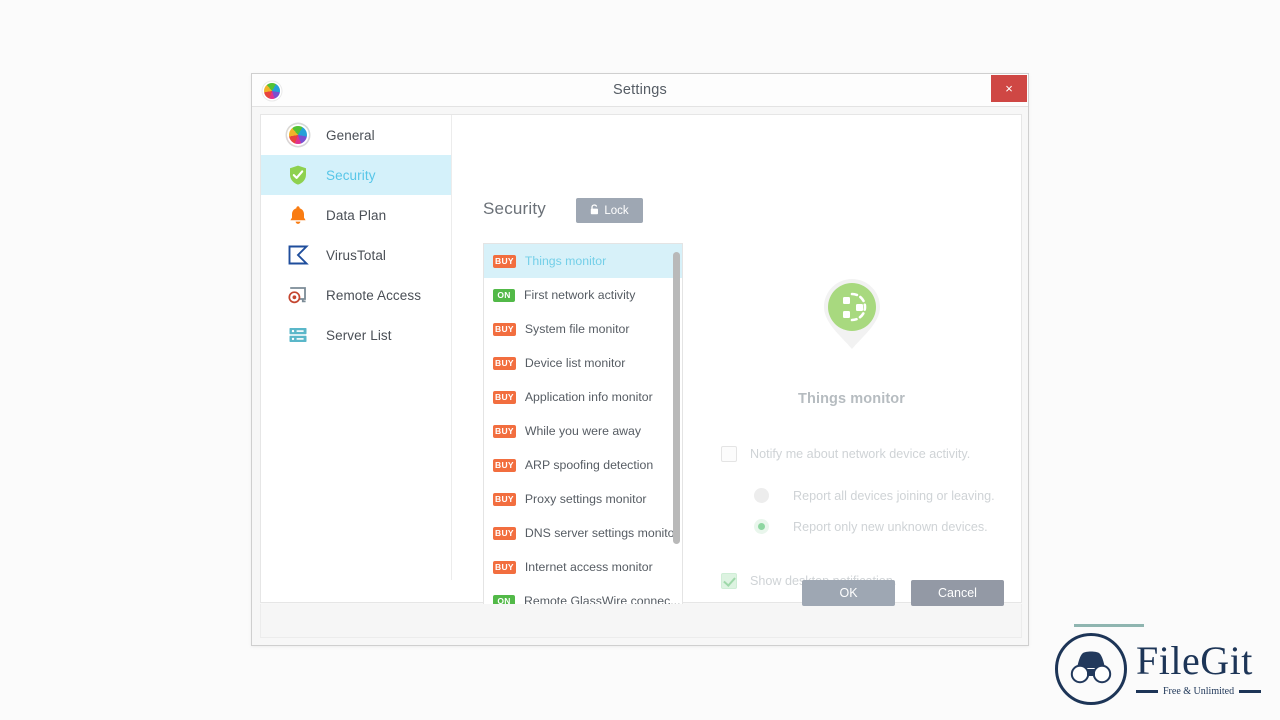 The width and height of the screenshot is (1280, 720). I want to click on bell-icon, so click(298, 215).